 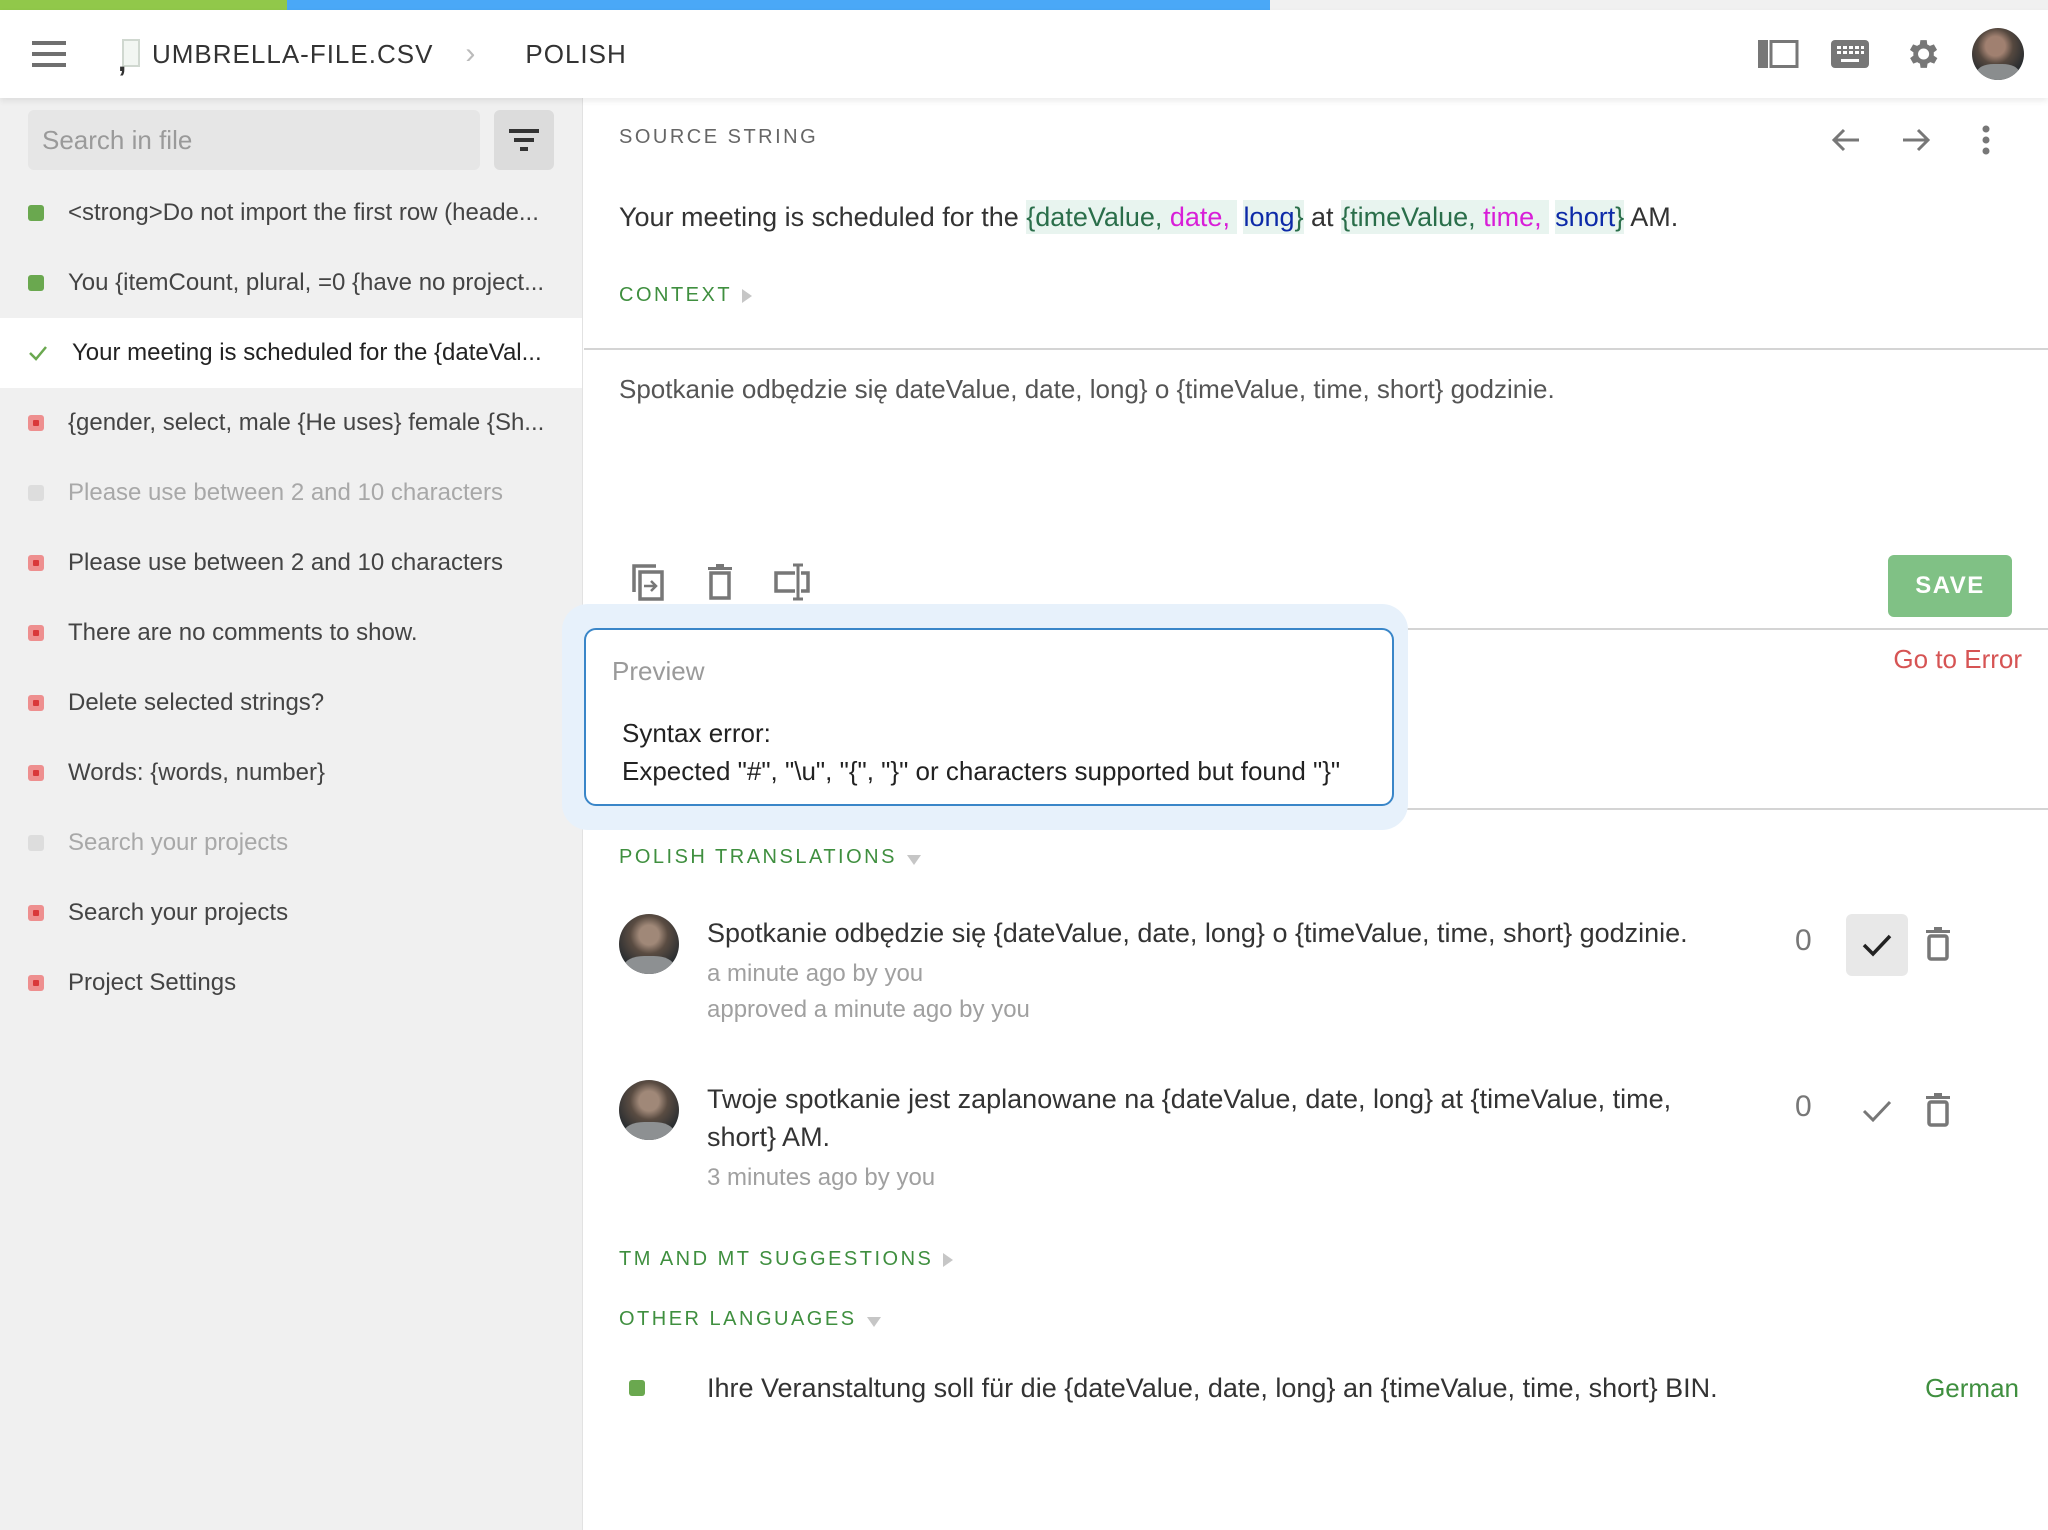 I want to click on translation-timestamp: a minute ago by you, so click(x=815, y=973).